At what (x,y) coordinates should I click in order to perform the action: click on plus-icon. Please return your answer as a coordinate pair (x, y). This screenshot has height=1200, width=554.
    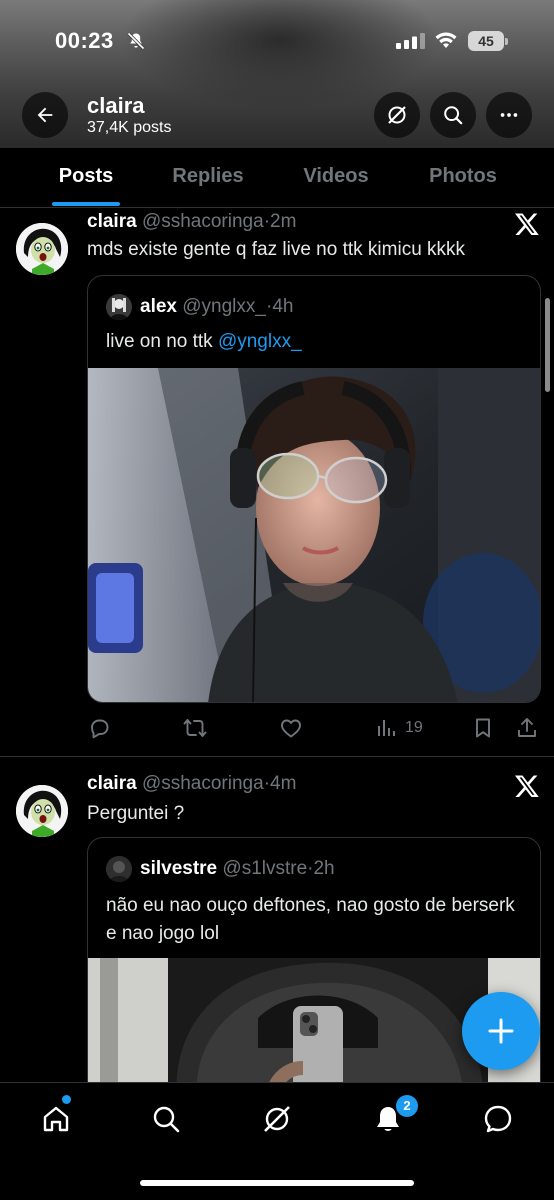
    Looking at the image, I should click on (501, 1031).